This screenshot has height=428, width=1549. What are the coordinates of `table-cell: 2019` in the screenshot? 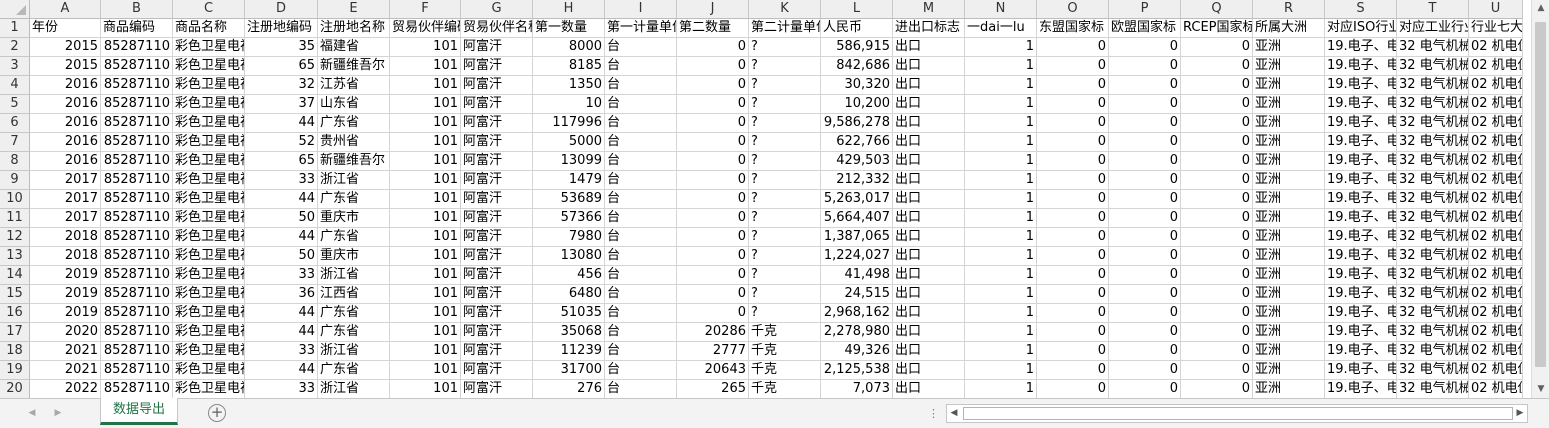 It's located at (65, 313).